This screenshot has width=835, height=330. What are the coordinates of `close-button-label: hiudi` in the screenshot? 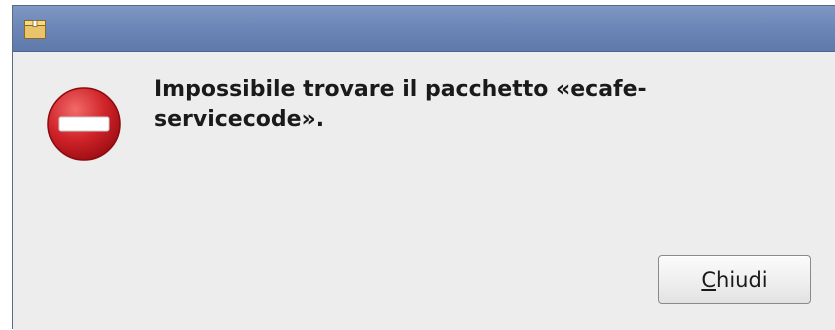 It's located at (742, 279).